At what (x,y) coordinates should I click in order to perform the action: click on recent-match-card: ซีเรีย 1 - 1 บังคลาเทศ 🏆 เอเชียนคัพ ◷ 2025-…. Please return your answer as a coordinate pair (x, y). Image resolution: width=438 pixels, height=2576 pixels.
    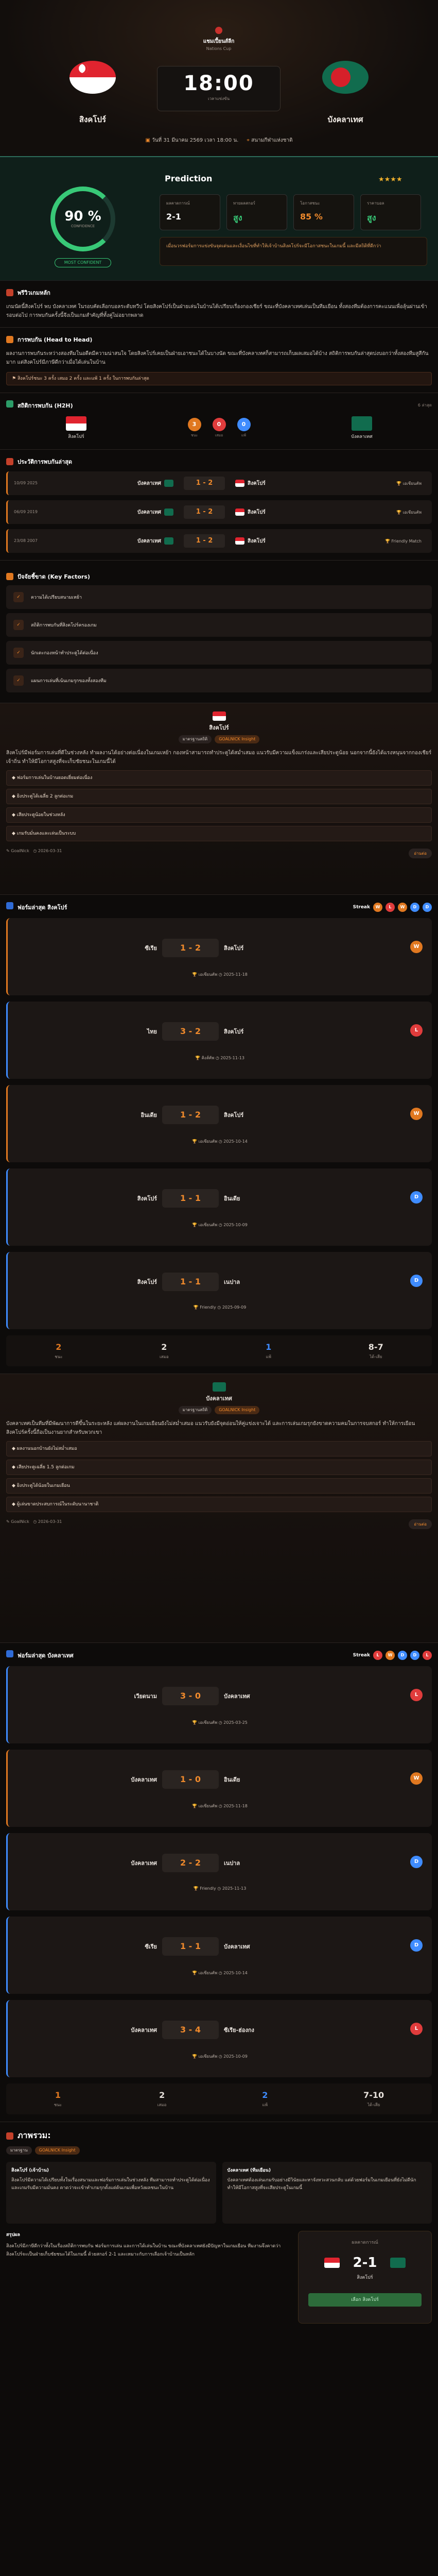
    Looking at the image, I should click on (219, 1955).